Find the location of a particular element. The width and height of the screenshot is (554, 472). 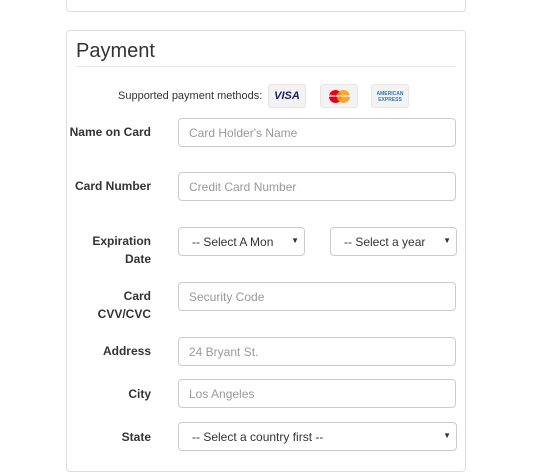

address-input is located at coordinates (317, 351).